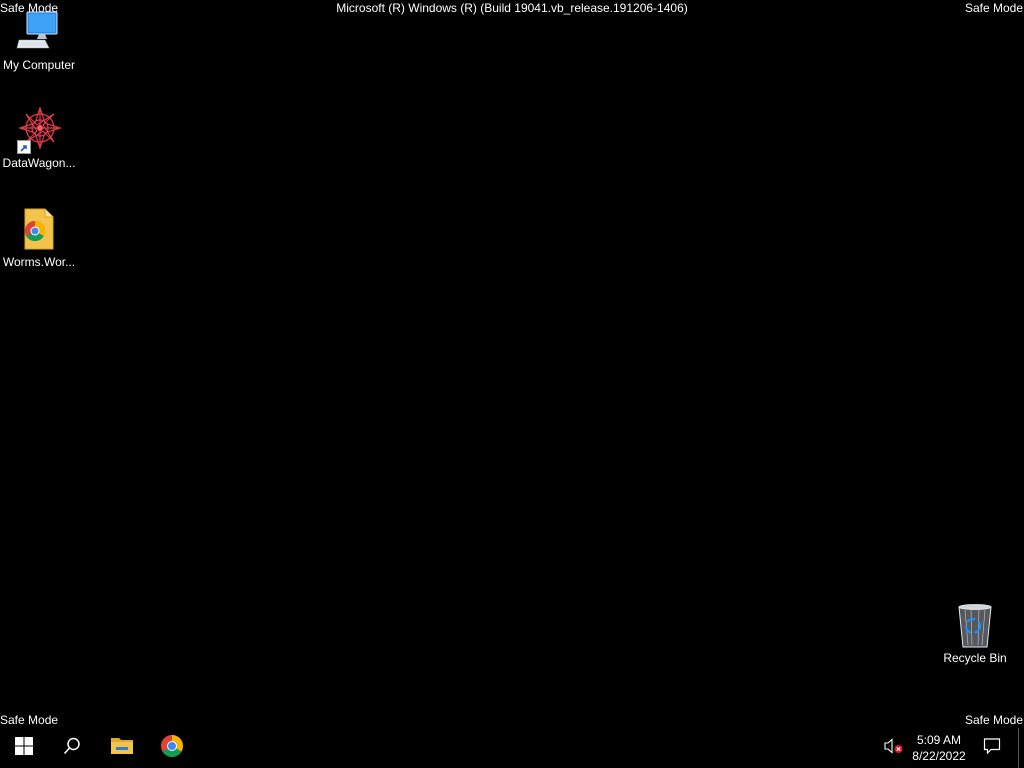 This screenshot has width=1024, height=768. What do you see at coordinates (939, 748) in the screenshot?
I see `taskbar-clock: 5:09 AM 8/22/2022` at bounding box center [939, 748].